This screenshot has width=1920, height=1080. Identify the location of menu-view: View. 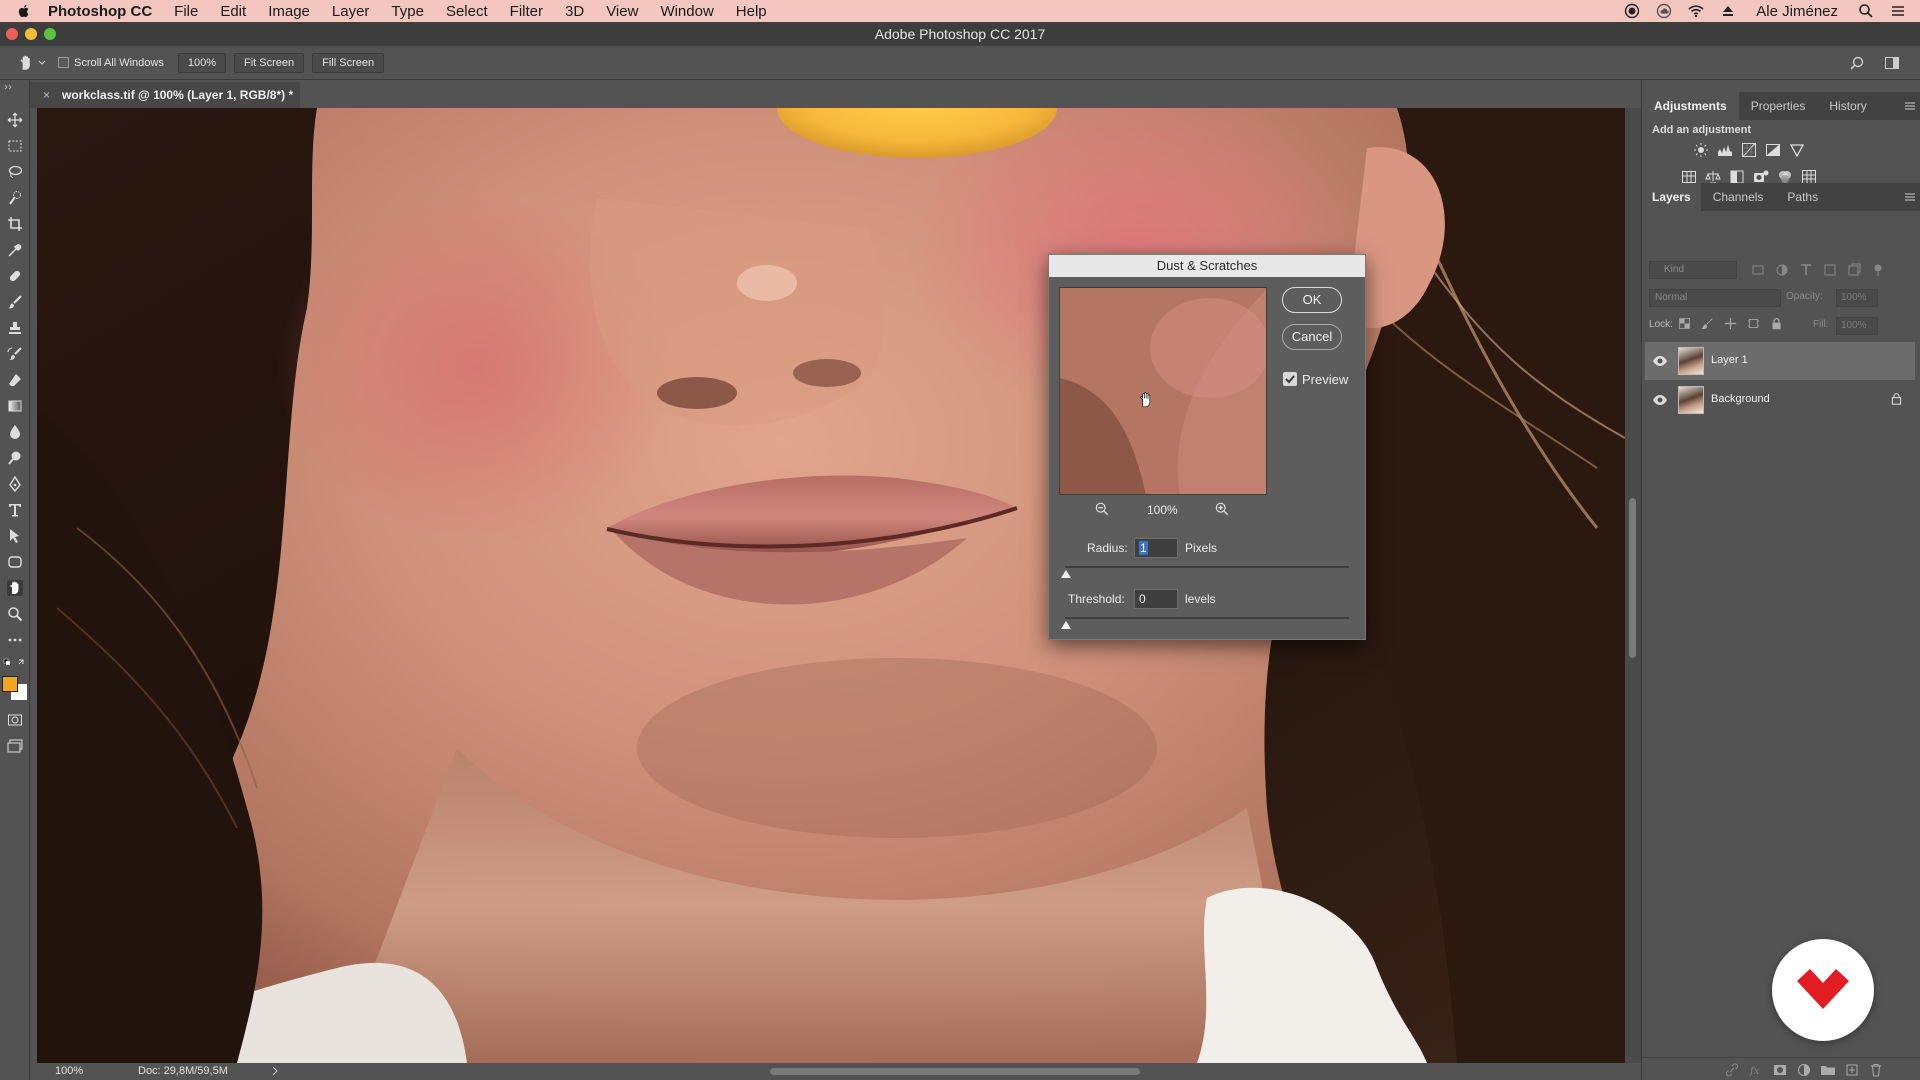
(622, 11).